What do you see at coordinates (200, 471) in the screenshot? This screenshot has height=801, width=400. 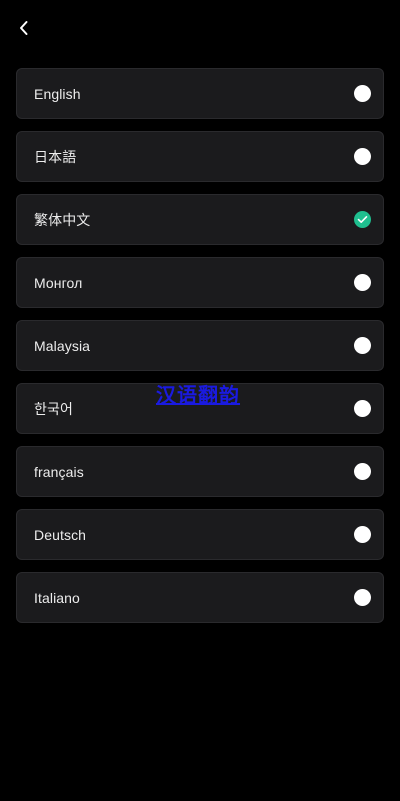 I see `language-item-french: français` at bounding box center [200, 471].